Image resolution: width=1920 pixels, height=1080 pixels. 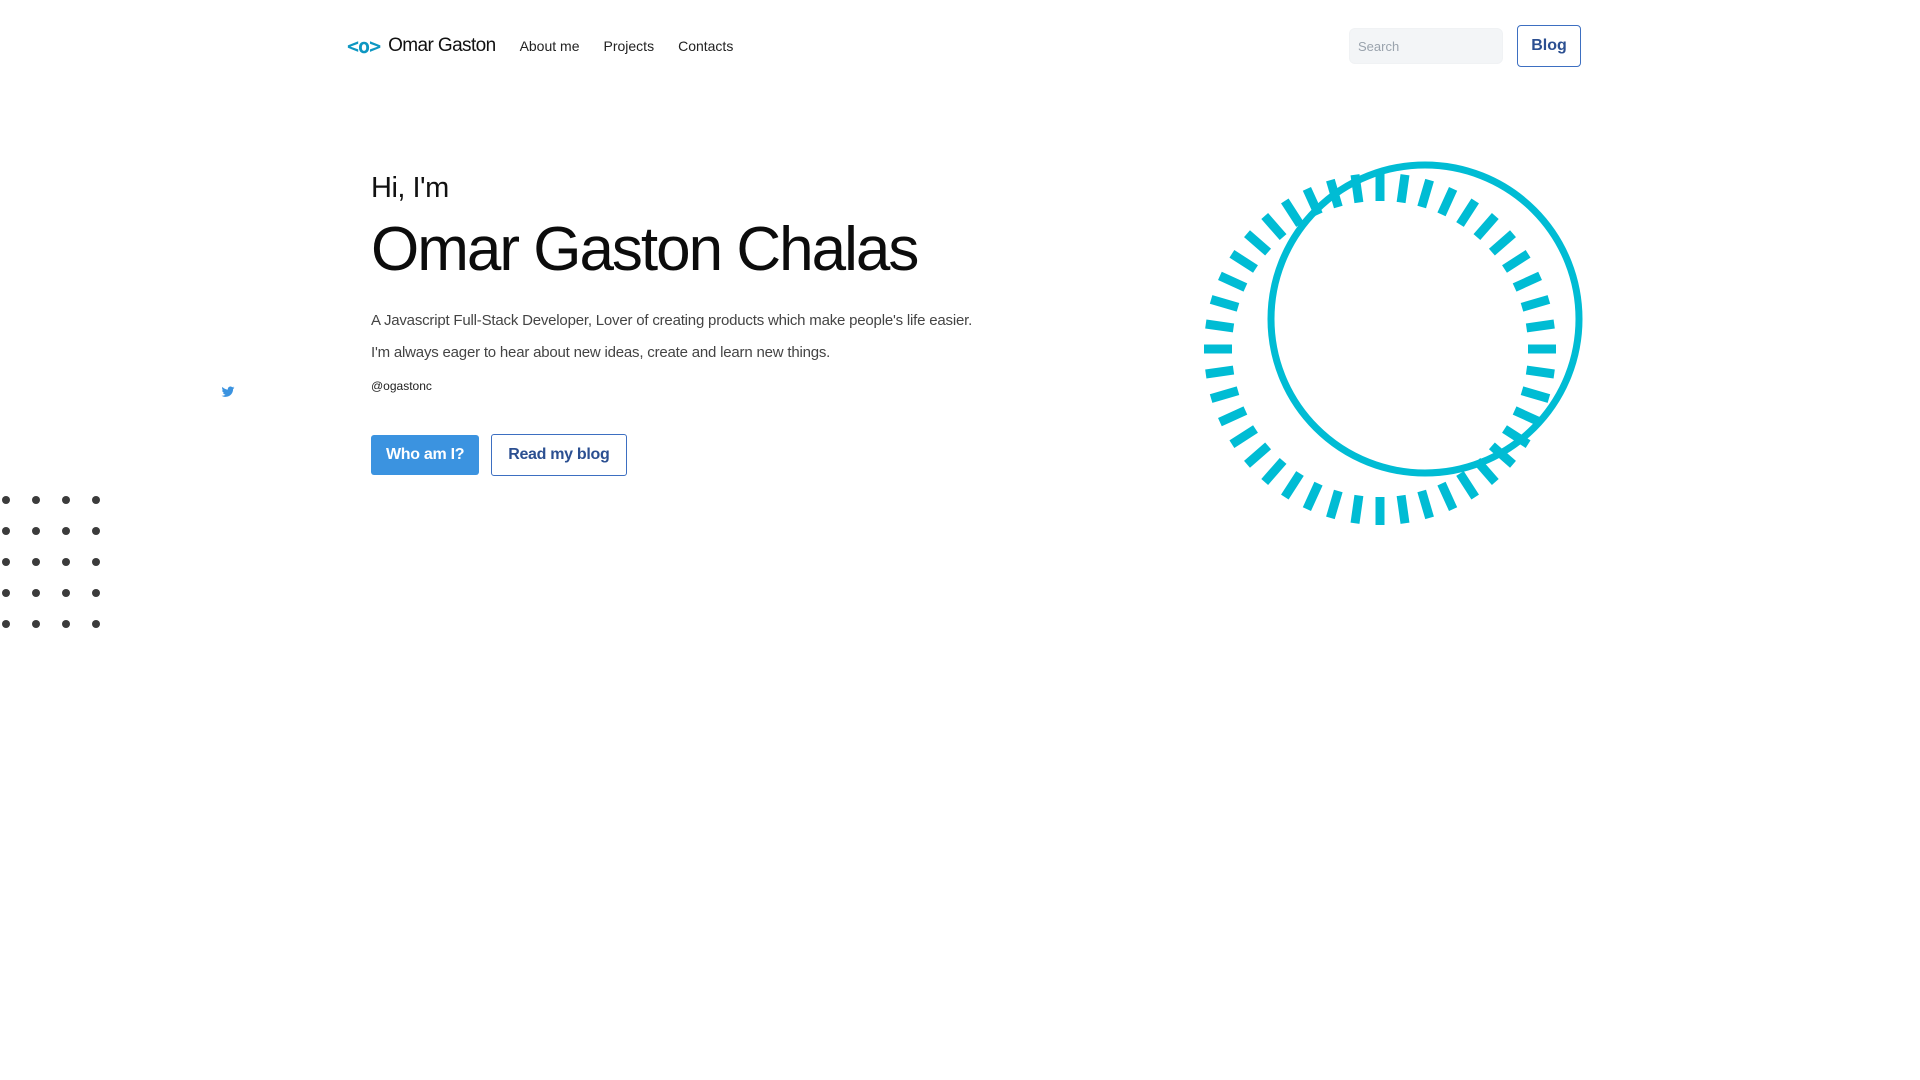 I want to click on twitter-handle: @ogastonc, so click(x=401, y=386).